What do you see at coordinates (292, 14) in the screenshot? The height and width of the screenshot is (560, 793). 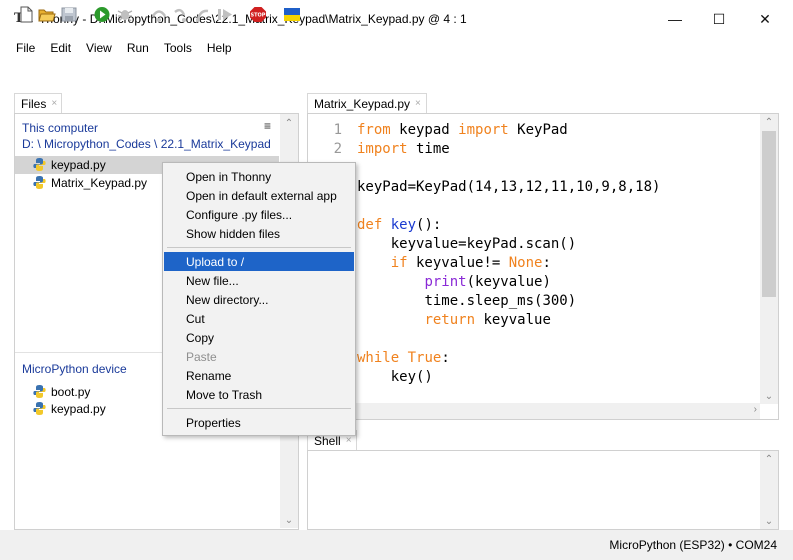 I see `ukraine-flag-icon` at bounding box center [292, 14].